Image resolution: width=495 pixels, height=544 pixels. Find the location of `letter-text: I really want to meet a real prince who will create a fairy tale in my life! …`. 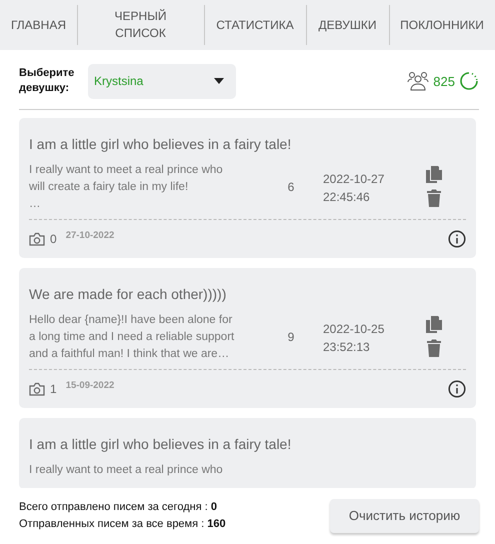

letter-text: I really want to meet a real prince who will create a fairy tale in my life! … is located at coordinates (126, 187).